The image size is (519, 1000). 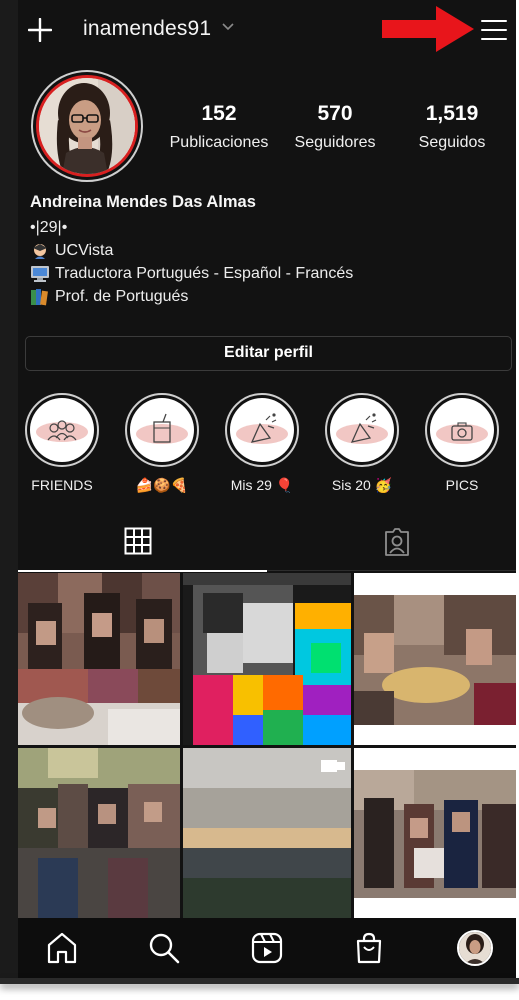 I want to click on phone-bezel, so click(x=9, y=489).